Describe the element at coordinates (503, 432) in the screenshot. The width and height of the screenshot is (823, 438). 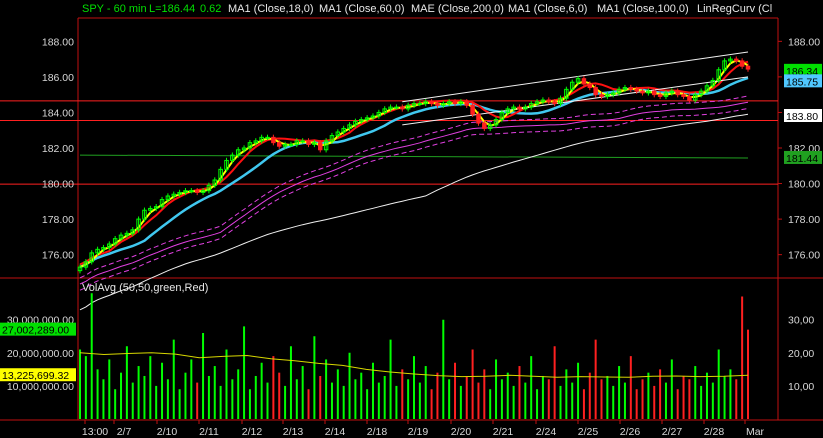
I see `time-tick-label: 2/21` at that location.